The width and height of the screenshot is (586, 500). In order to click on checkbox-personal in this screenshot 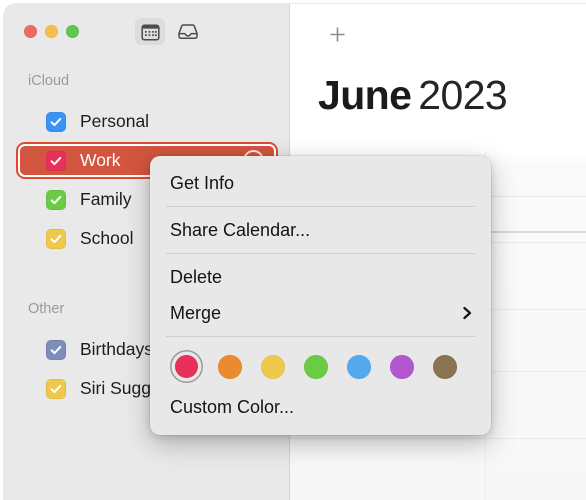, I will do `click(56, 121)`.